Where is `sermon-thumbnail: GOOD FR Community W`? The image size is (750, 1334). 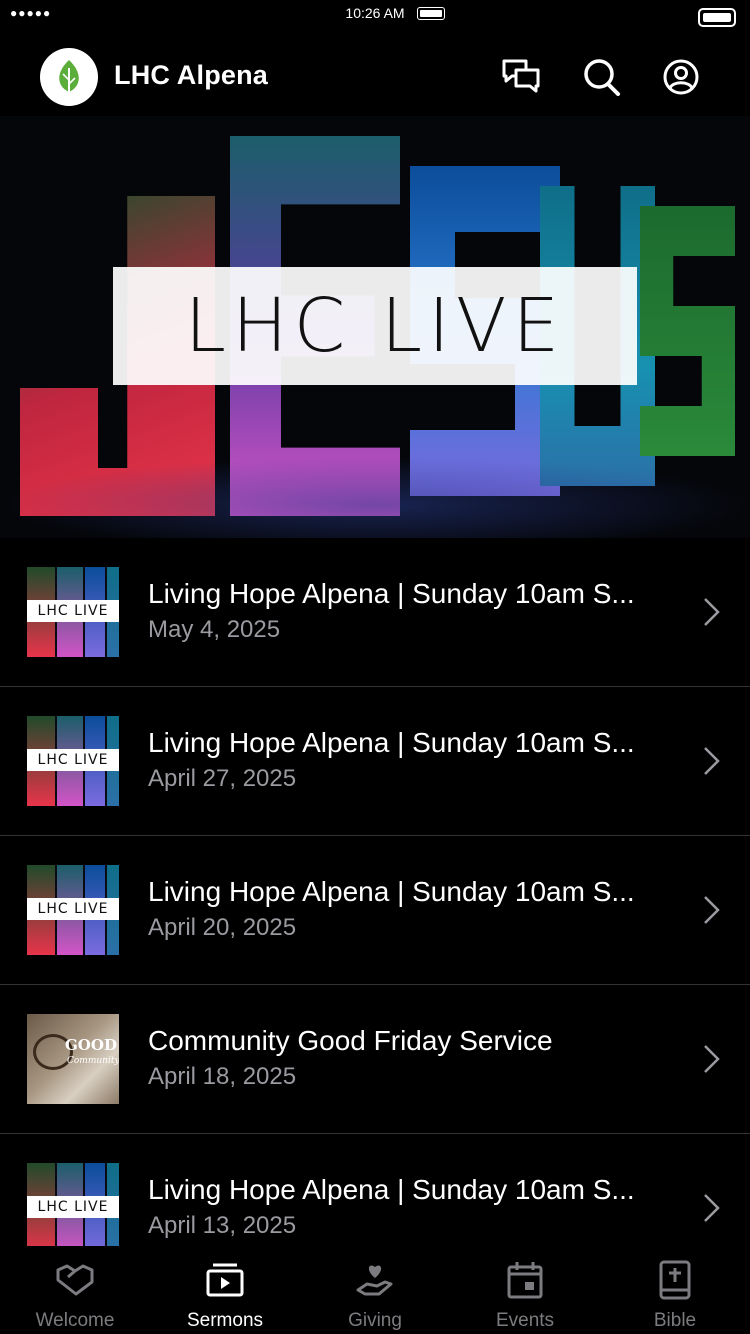 sermon-thumbnail: GOOD FR Community W is located at coordinates (73, 1059).